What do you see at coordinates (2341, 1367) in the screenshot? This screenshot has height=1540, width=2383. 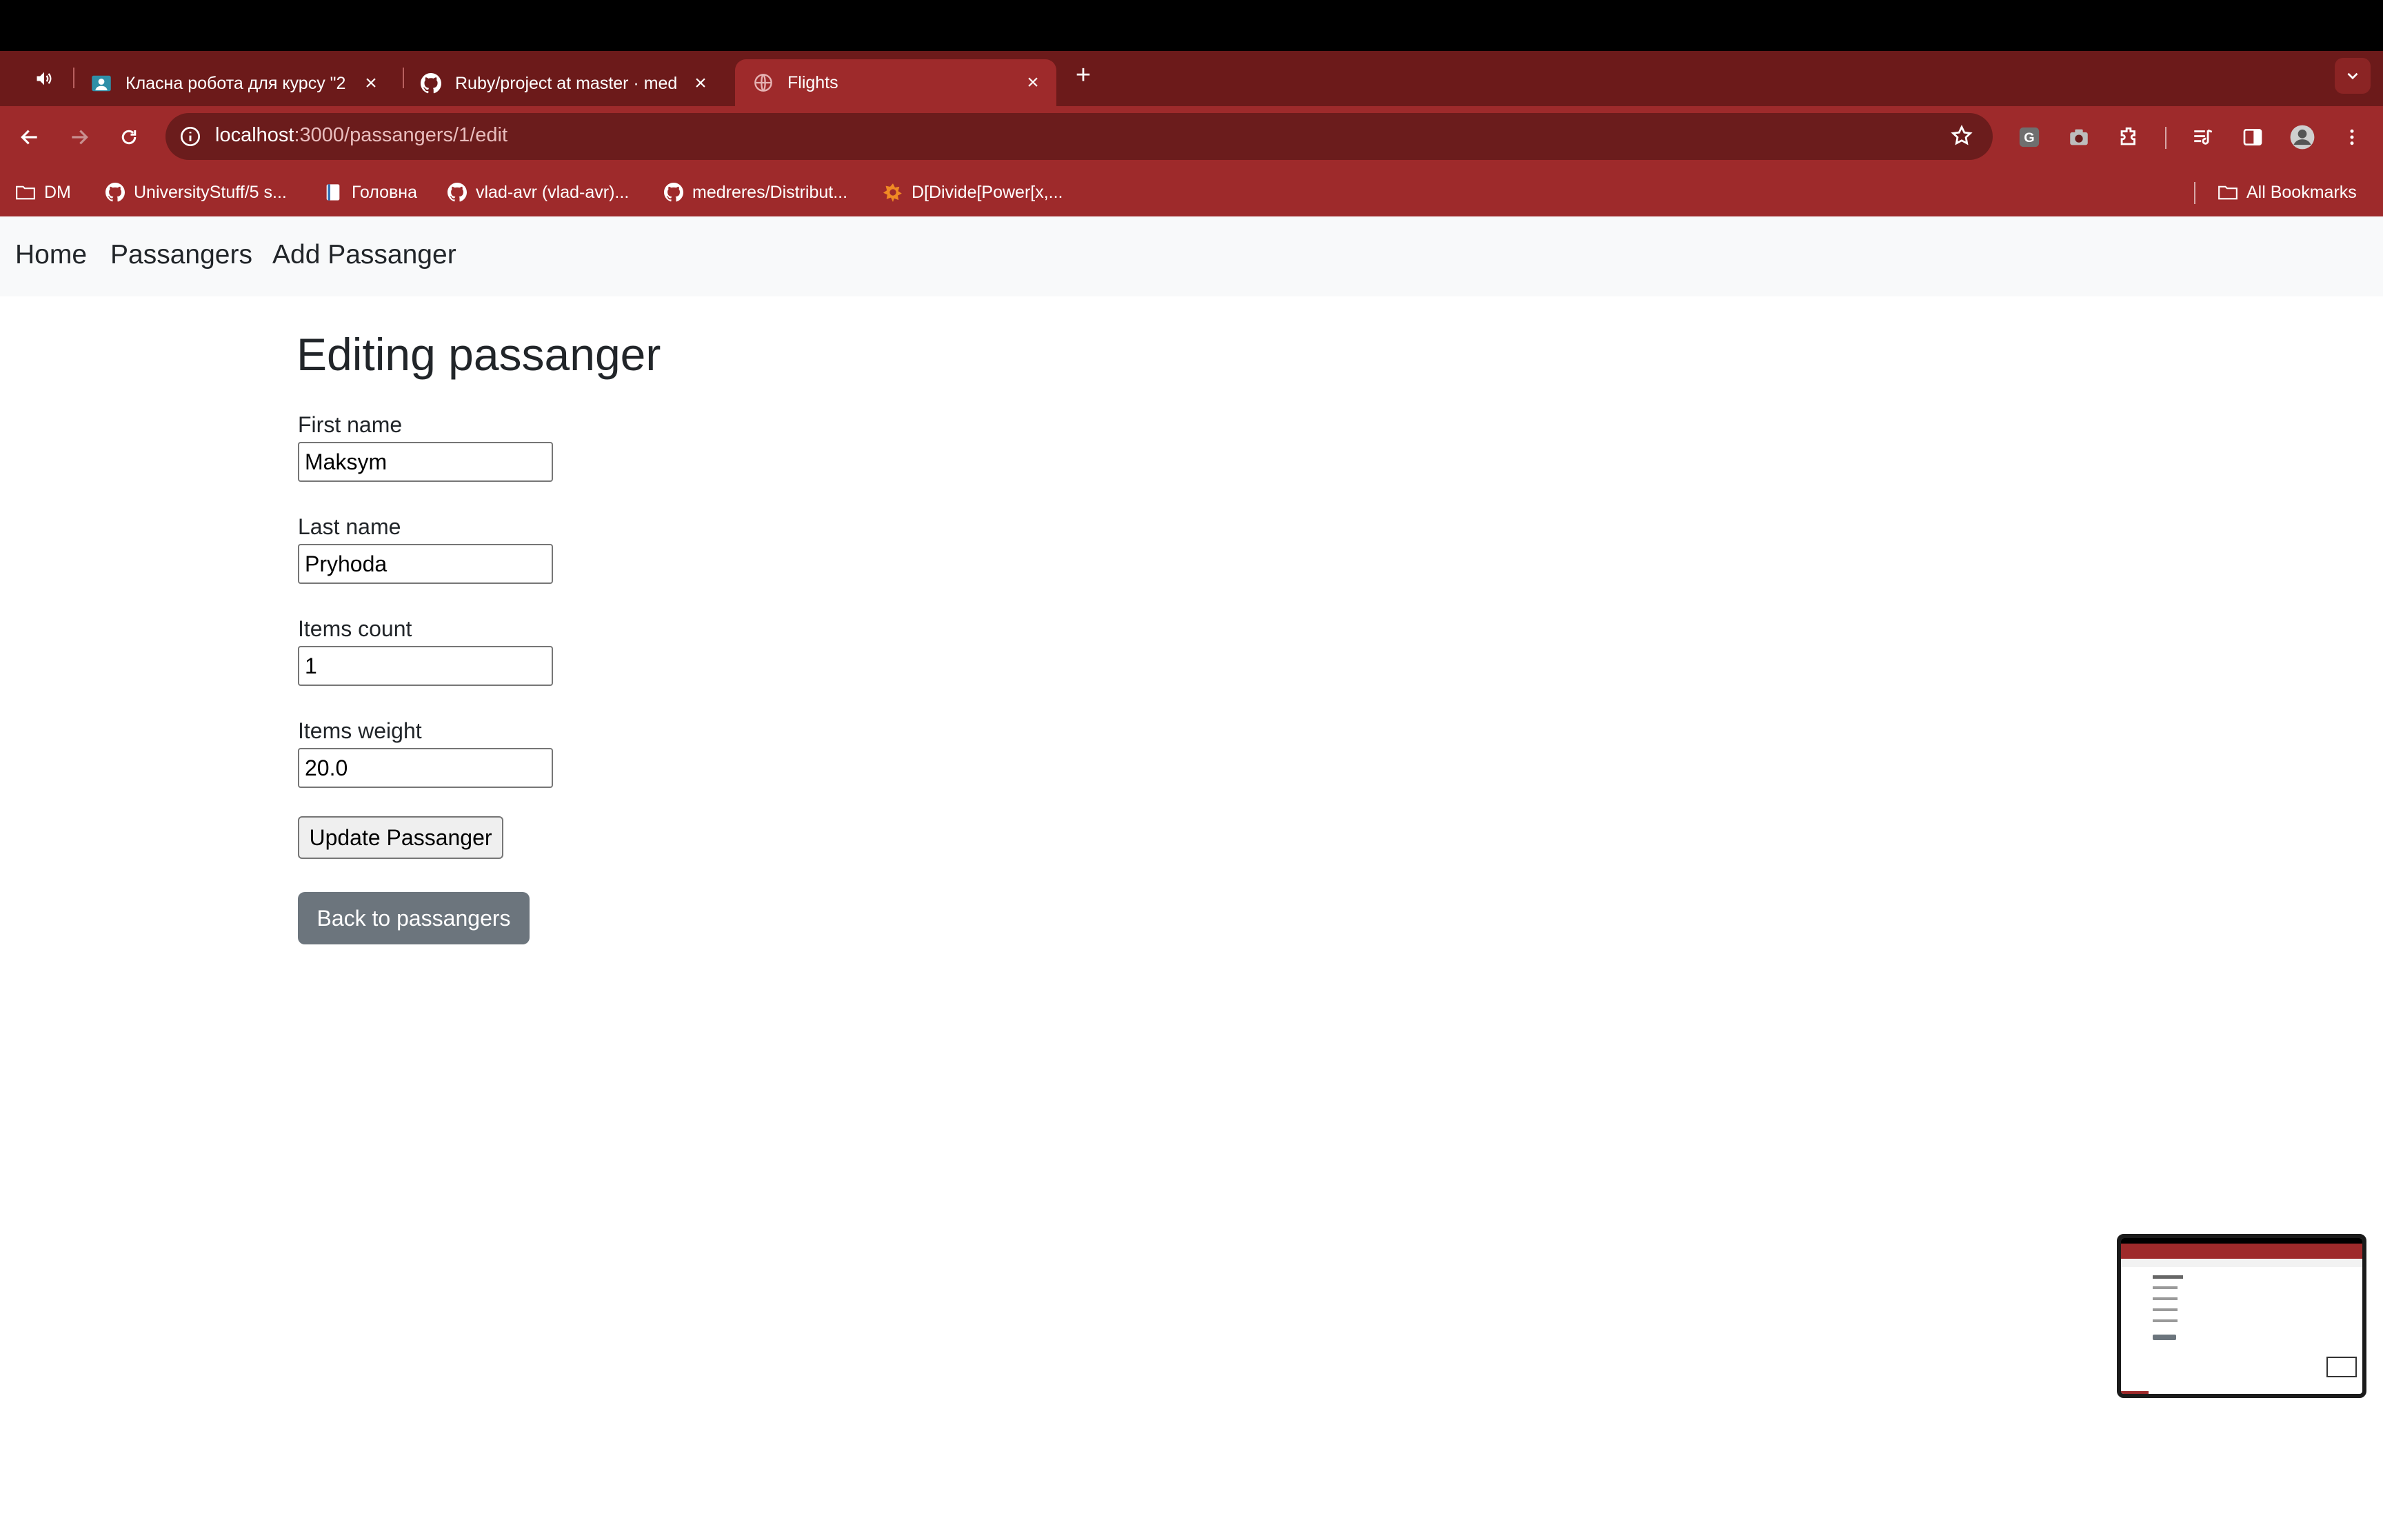 I see `preview-inner-thumbnail` at bounding box center [2341, 1367].